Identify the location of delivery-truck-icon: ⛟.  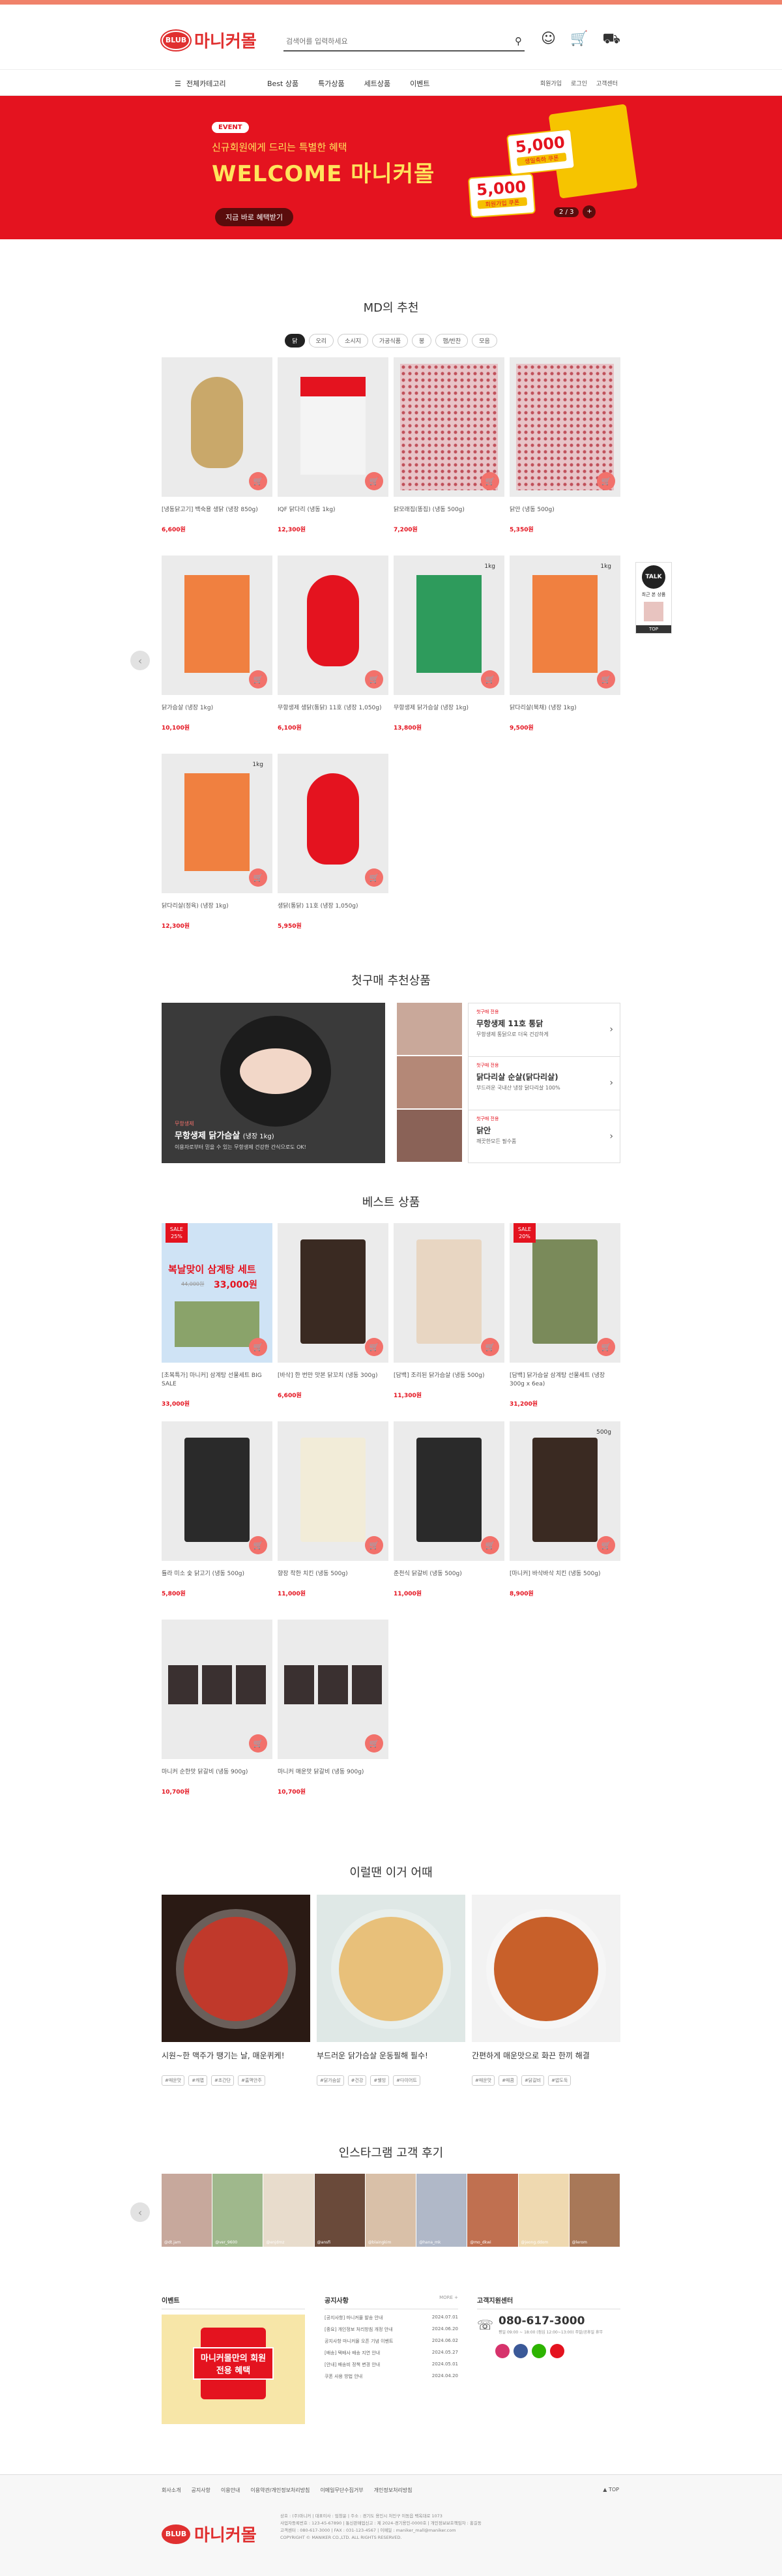
(611, 40).